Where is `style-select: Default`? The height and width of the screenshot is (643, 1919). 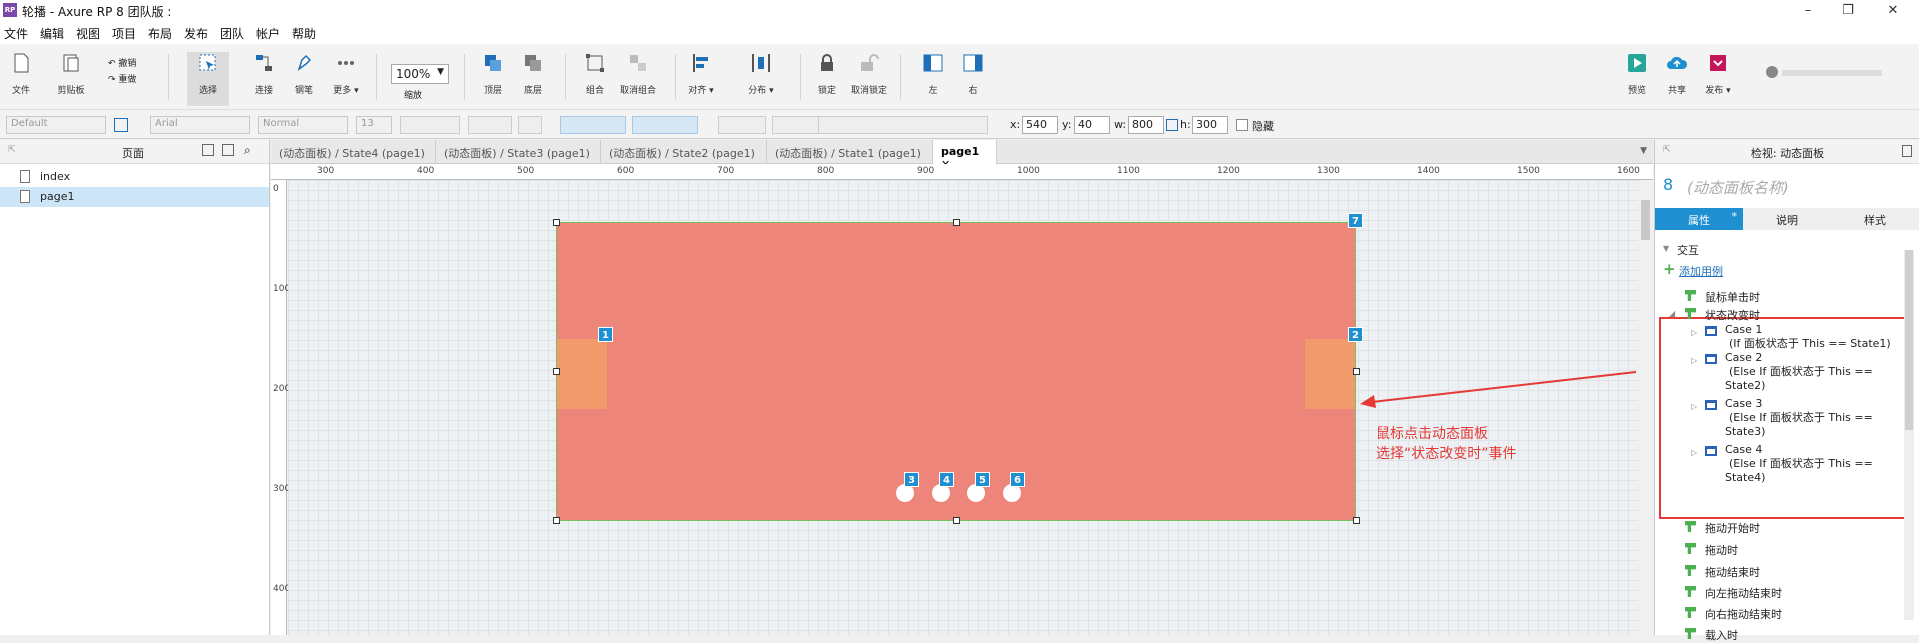 style-select: Default is located at coordinates (56, 125).